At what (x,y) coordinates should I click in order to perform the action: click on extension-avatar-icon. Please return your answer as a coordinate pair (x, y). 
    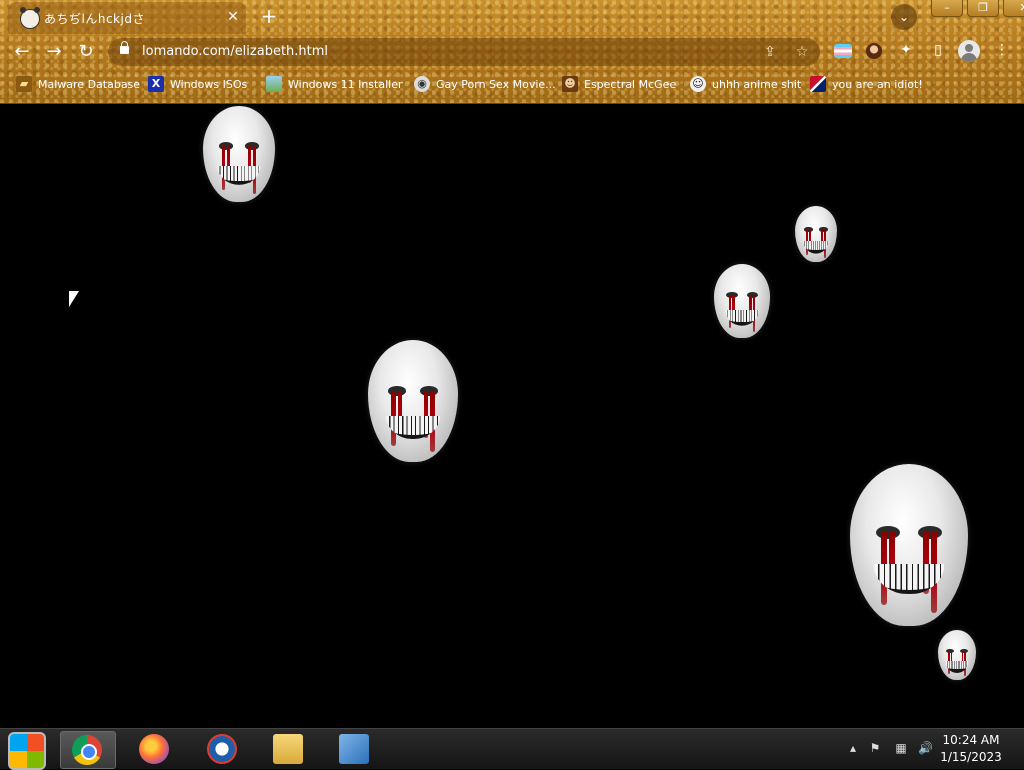
    Looking at the image, I should click on (874, 51).